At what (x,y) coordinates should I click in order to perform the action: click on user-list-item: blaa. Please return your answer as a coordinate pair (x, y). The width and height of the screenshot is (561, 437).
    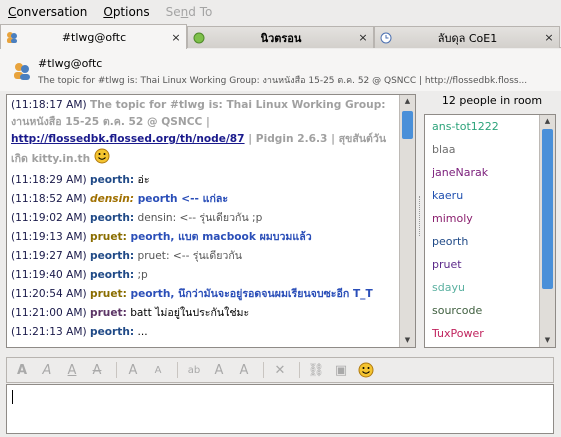
    Looking at the image, I should click on (482, 149).